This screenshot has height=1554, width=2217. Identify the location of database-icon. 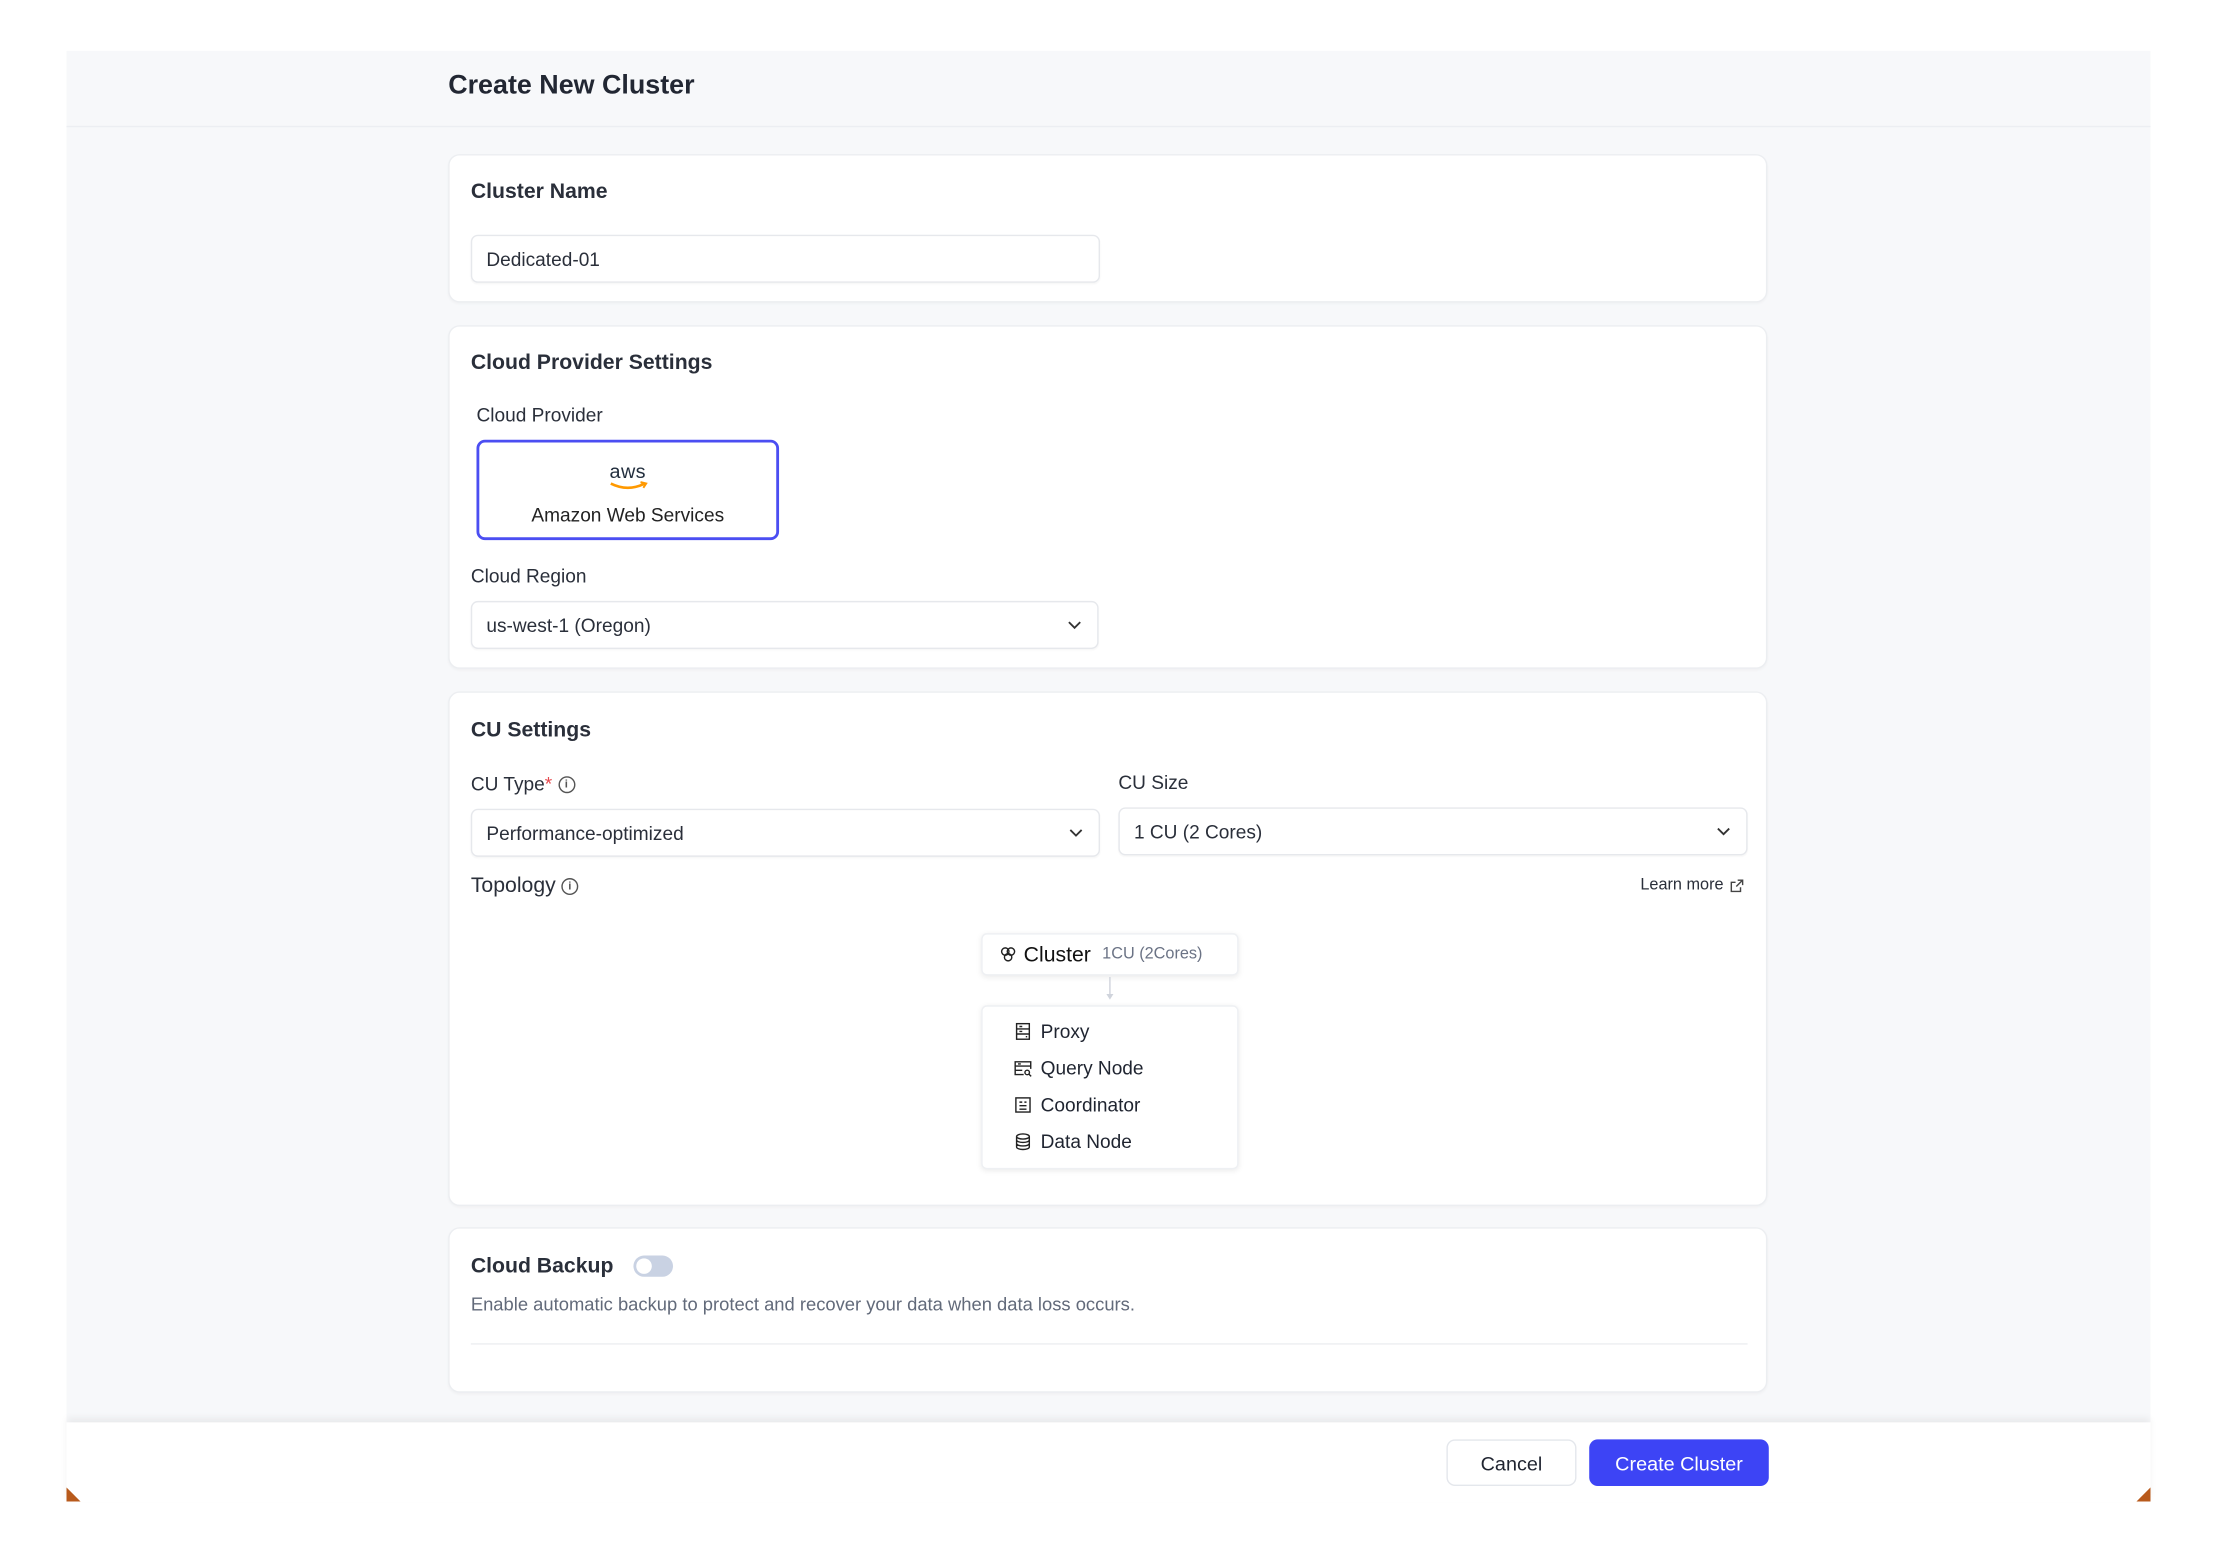
(1023, 1142).